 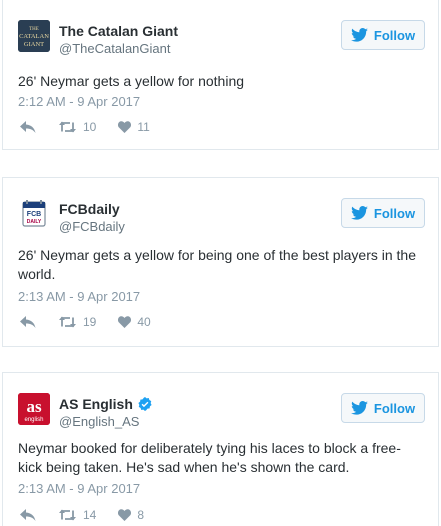 What do you see at coordinates (33, 420) in the screenshot?
I see `avatar-text: english` at bounding box center [33, 420].